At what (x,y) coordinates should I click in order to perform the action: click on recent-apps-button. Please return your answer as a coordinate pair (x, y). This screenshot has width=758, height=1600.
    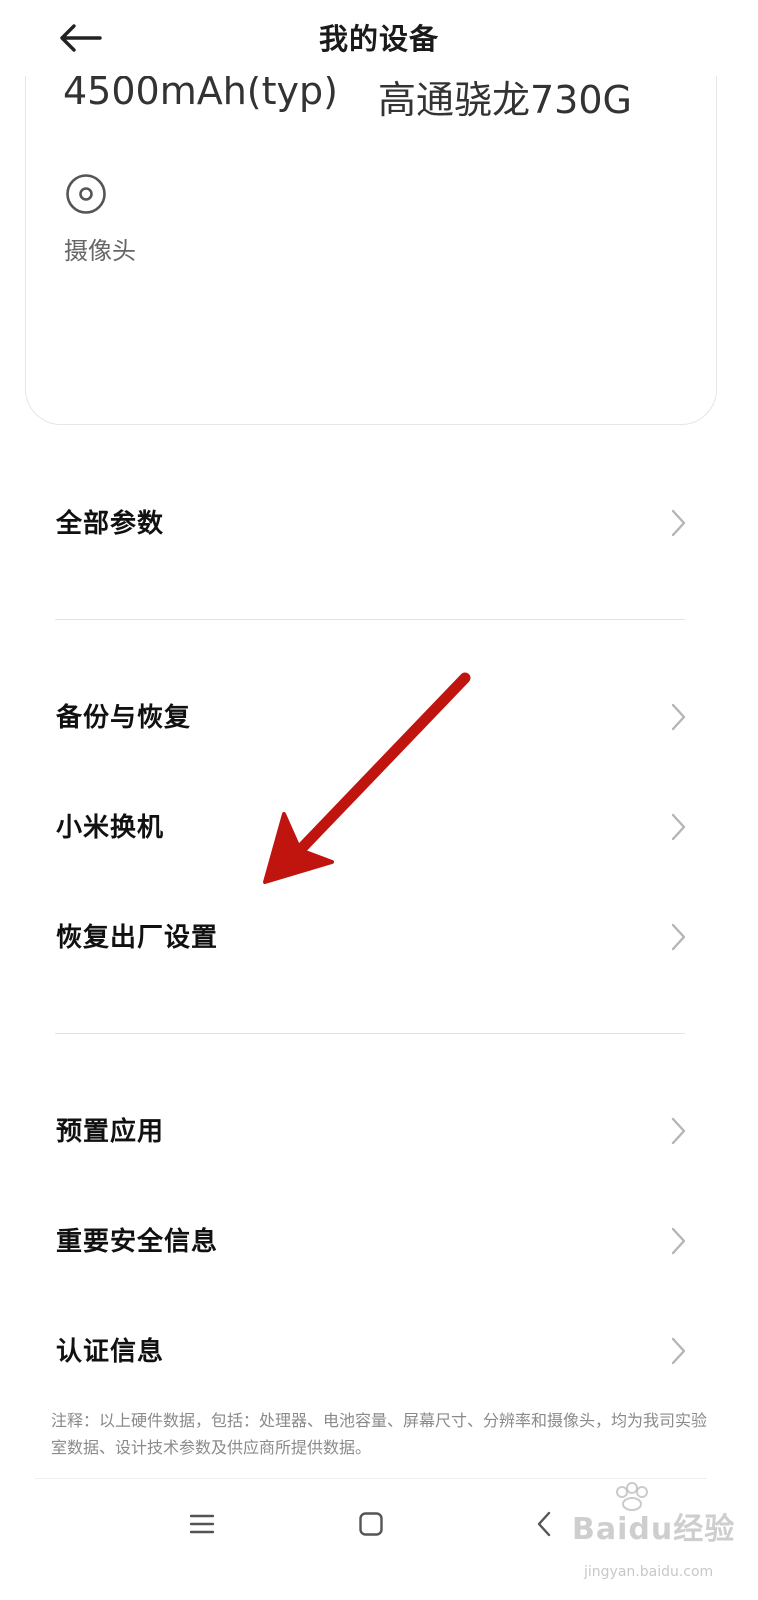
    Looking at the image, I should click on (202, 1524).